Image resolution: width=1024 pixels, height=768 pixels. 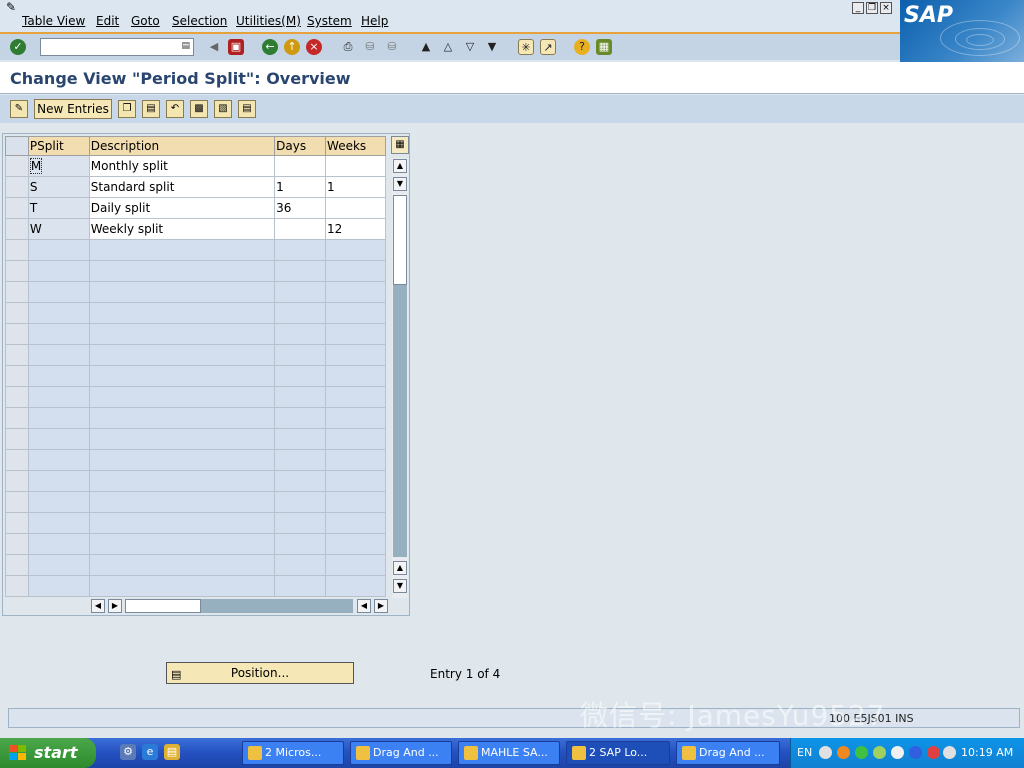 What do you see at coordinates (400, 421) in the screenshot?
I see `vertical-scroll-track` at bounding box center [400, 421].